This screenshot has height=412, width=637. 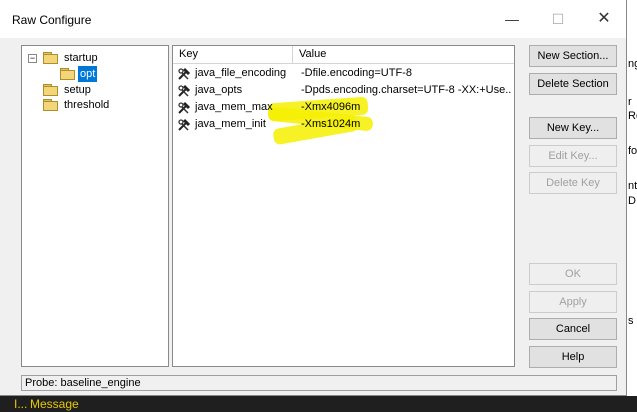 I want to click on list-row: java_mem_init -Xms1024m, so click(x=343, y=124).